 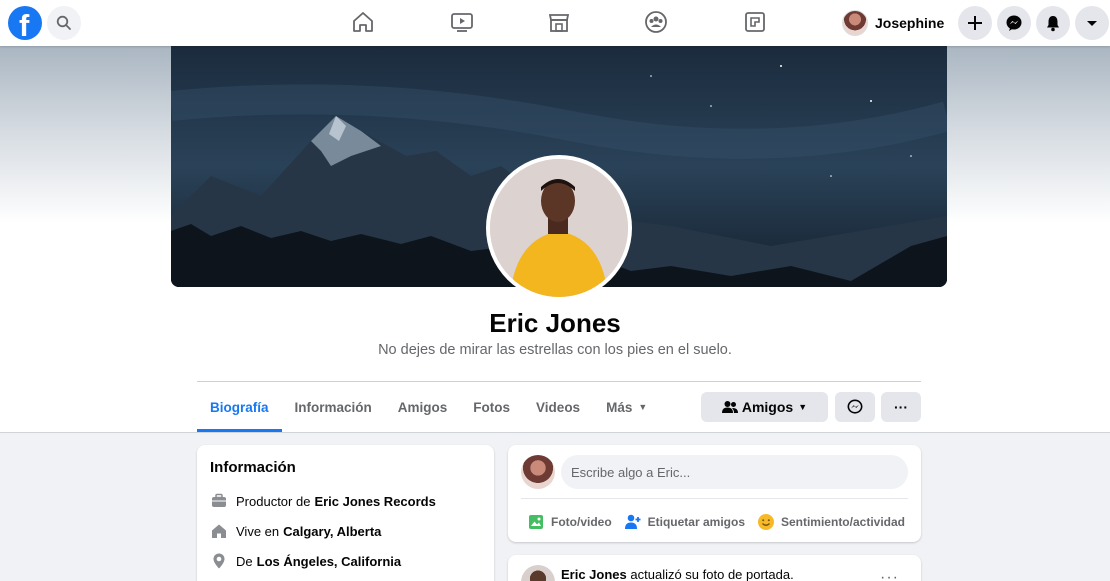 I want to click on briefcase-icon, so click(x=219, y=500).